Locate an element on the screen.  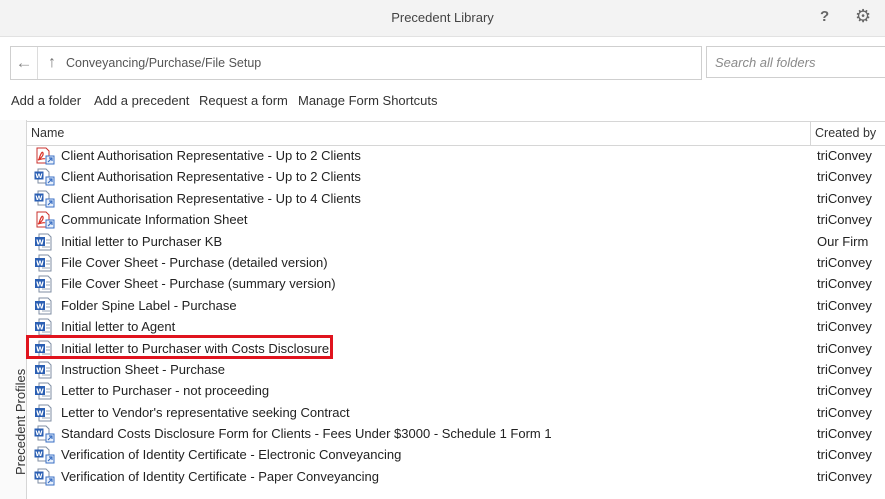
request-form-button: Request a form is located at coordinates (243, 100).